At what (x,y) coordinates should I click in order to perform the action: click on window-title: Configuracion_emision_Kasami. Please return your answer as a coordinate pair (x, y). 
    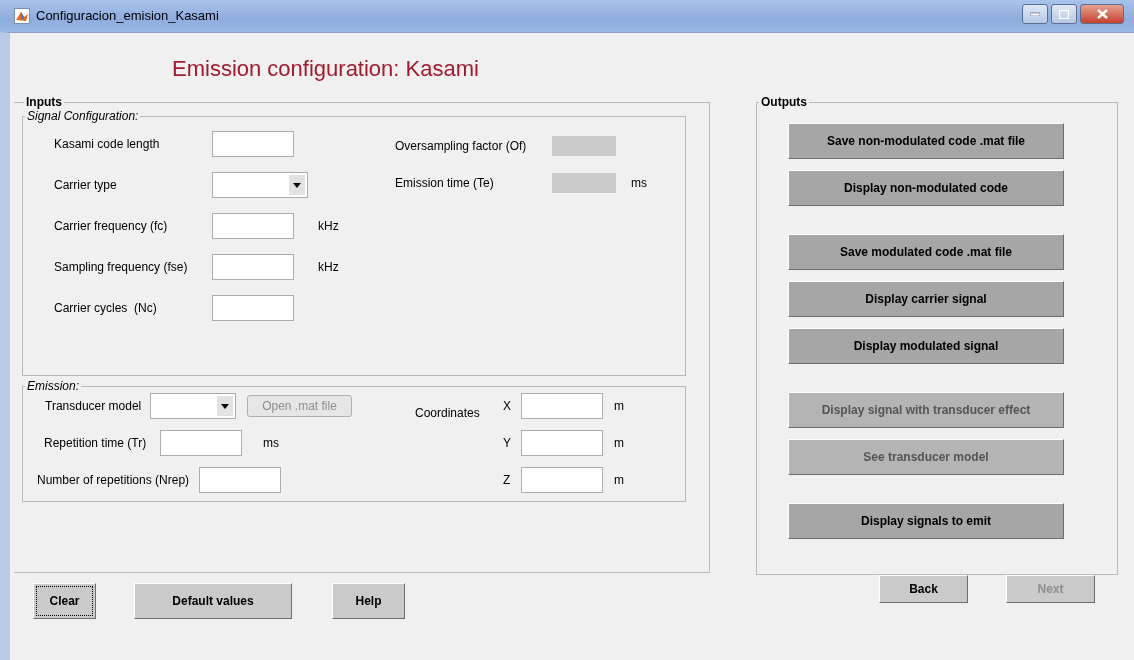
    Looking at the image, I should click on (127, 16).